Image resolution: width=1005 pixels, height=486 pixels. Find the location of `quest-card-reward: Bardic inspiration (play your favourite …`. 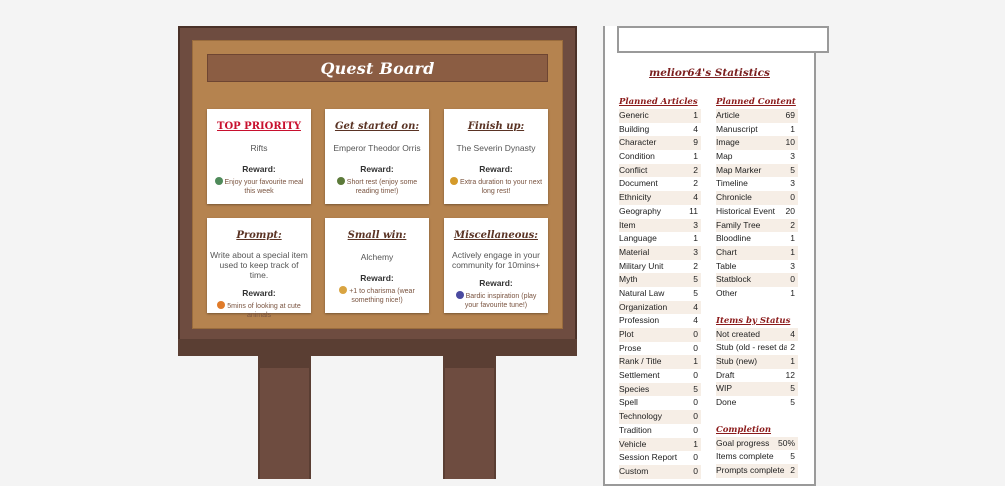

quest-card-reward: Bardic inspiration (play your favourite … is located at coordinates (496, 300).